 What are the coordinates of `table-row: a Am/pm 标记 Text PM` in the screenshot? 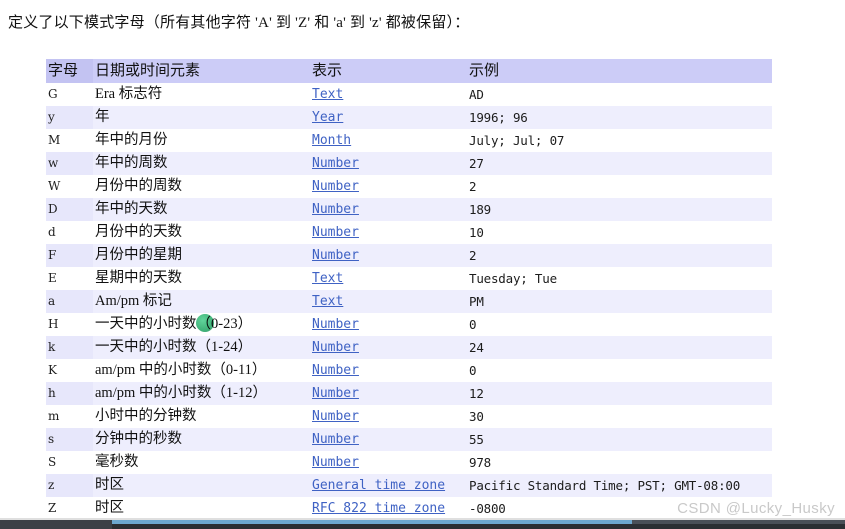 It's located at (409, 301).